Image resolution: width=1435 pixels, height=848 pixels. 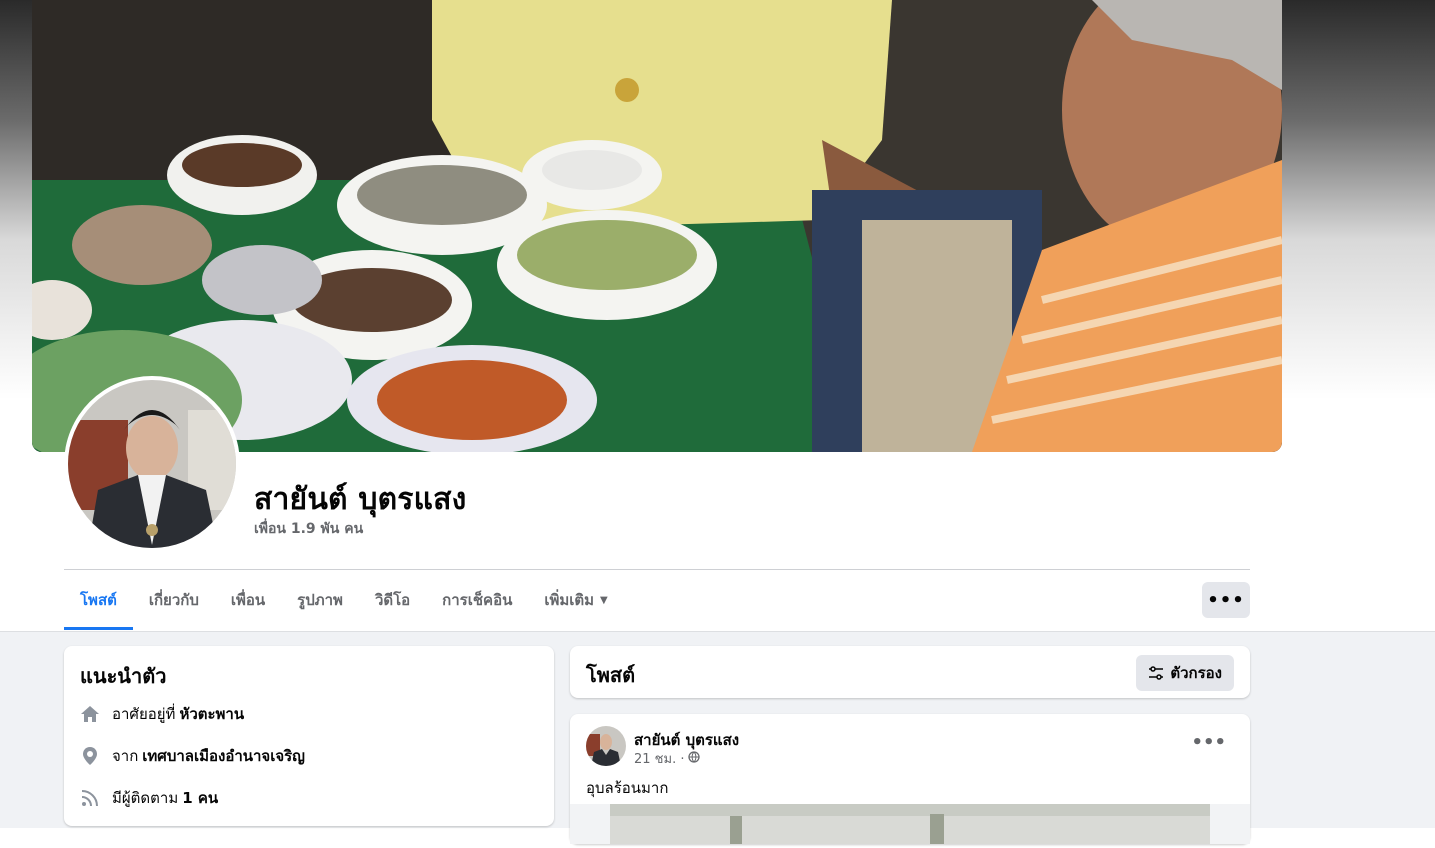 I want to click on rss-icon, so click(x=90, y=798).